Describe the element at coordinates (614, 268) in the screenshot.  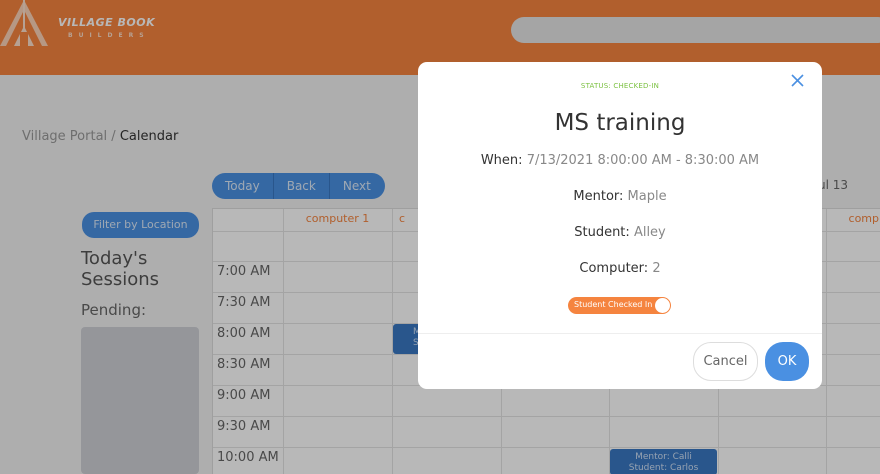
I see `computer-label: Computer:` at that location.